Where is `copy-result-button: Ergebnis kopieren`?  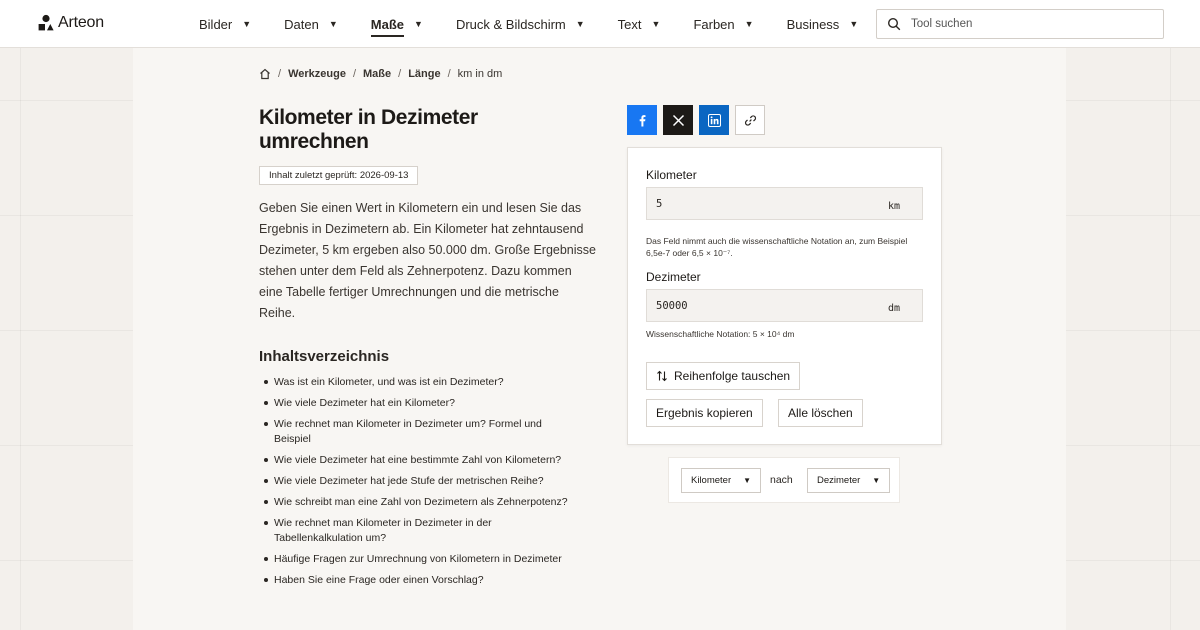
copy-result-button: Ergebnis kopieren is located at coordinates (704, 413).